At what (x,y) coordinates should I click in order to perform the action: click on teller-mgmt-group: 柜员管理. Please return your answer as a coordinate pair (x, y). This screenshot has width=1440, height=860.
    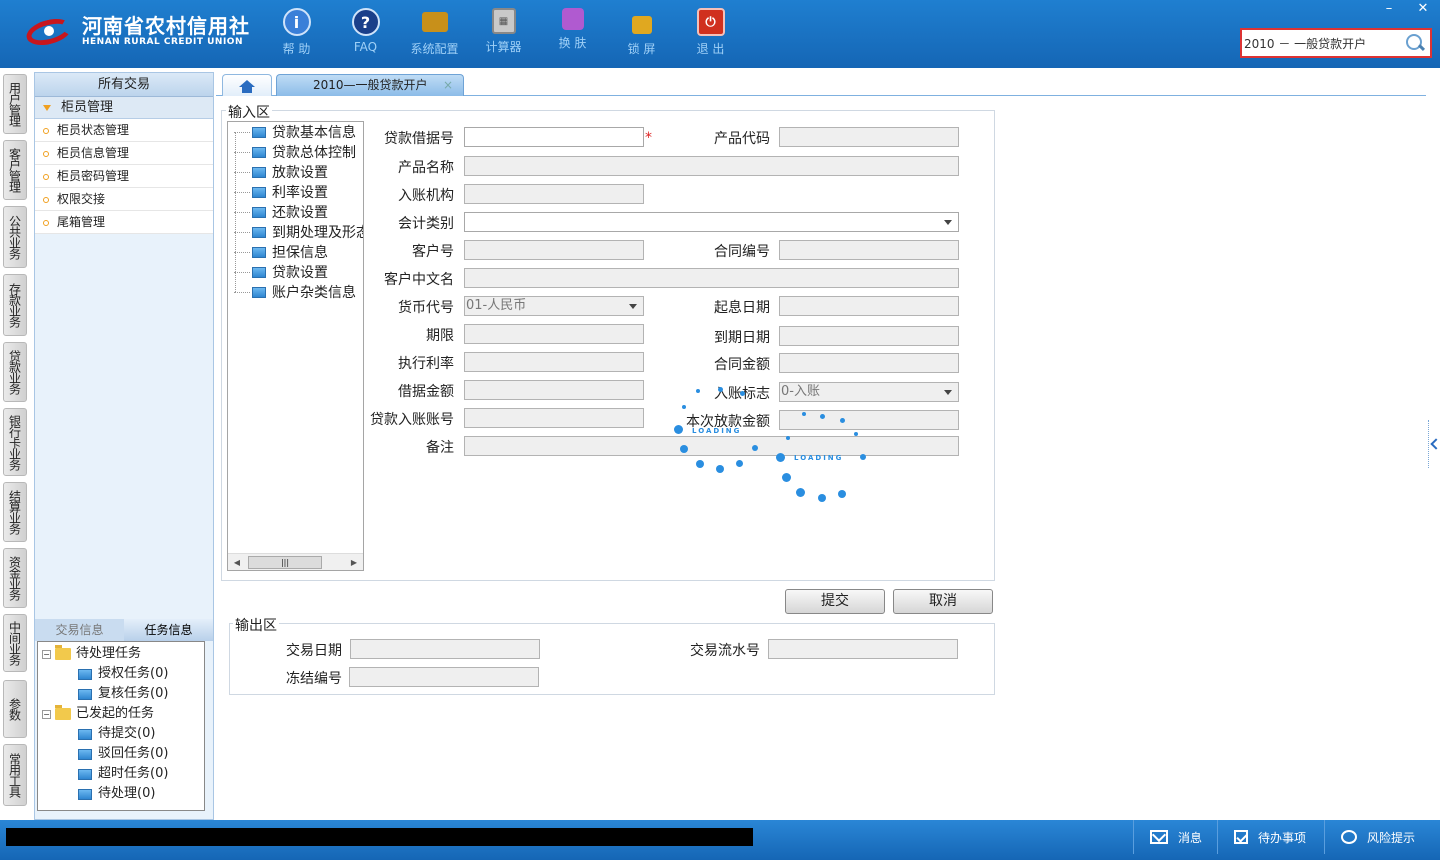
    Looking at the image, I should click on (124, 108).